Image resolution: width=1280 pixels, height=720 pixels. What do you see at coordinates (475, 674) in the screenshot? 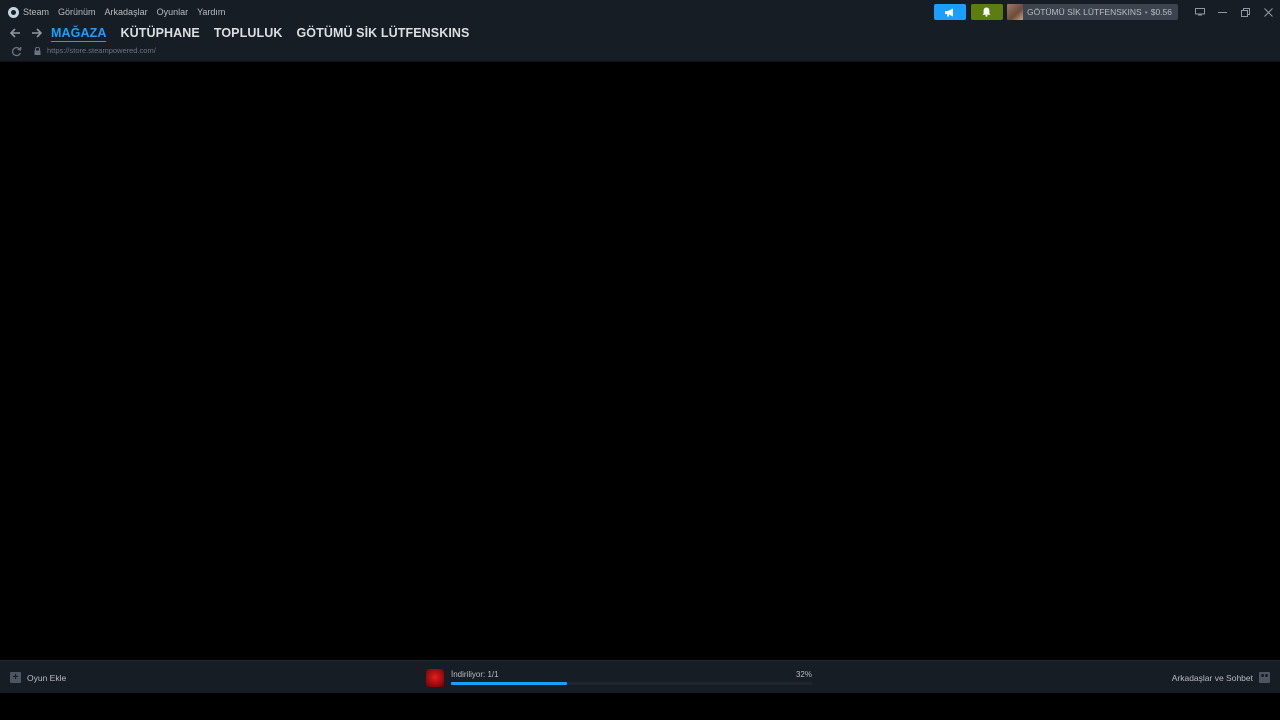
I see `download-label: İndiriliyor: 1/1` at bounding box center [475, 674].